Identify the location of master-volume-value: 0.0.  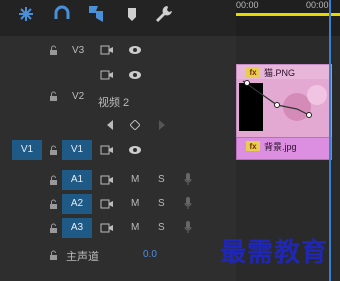
(150, 254).